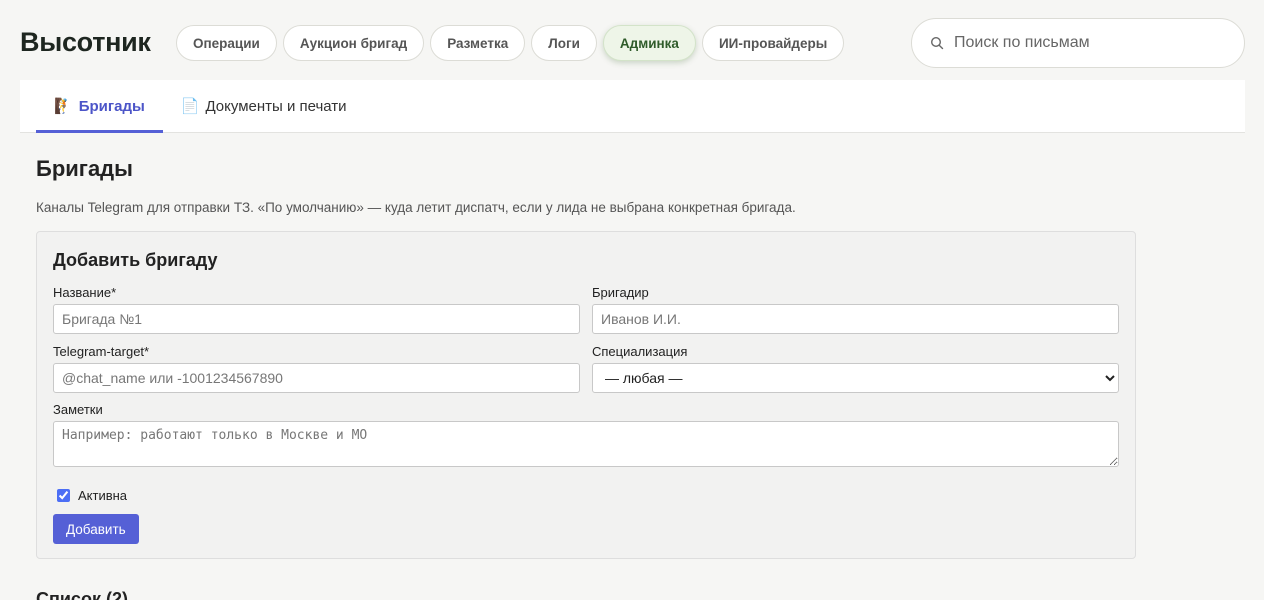 The height and width of the screenshot is (600, 1264). I want to click on search-box, so click(1078, 43).